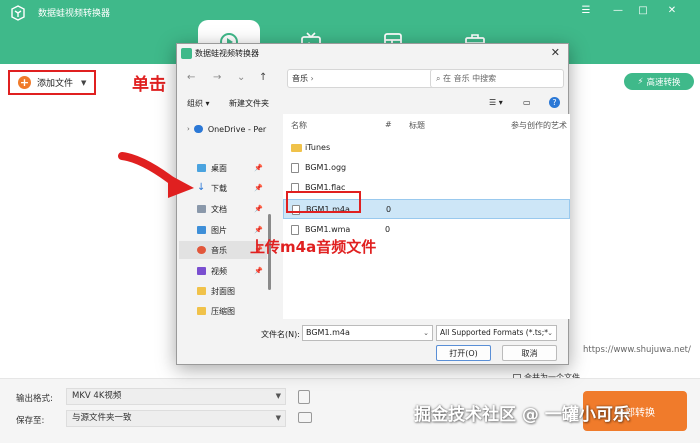 The width and height of the screenshot is (700, 443). Describe the element at coordinates (30, 421) in the screenshot. I see `save-to-label: 保存至:` at that location.